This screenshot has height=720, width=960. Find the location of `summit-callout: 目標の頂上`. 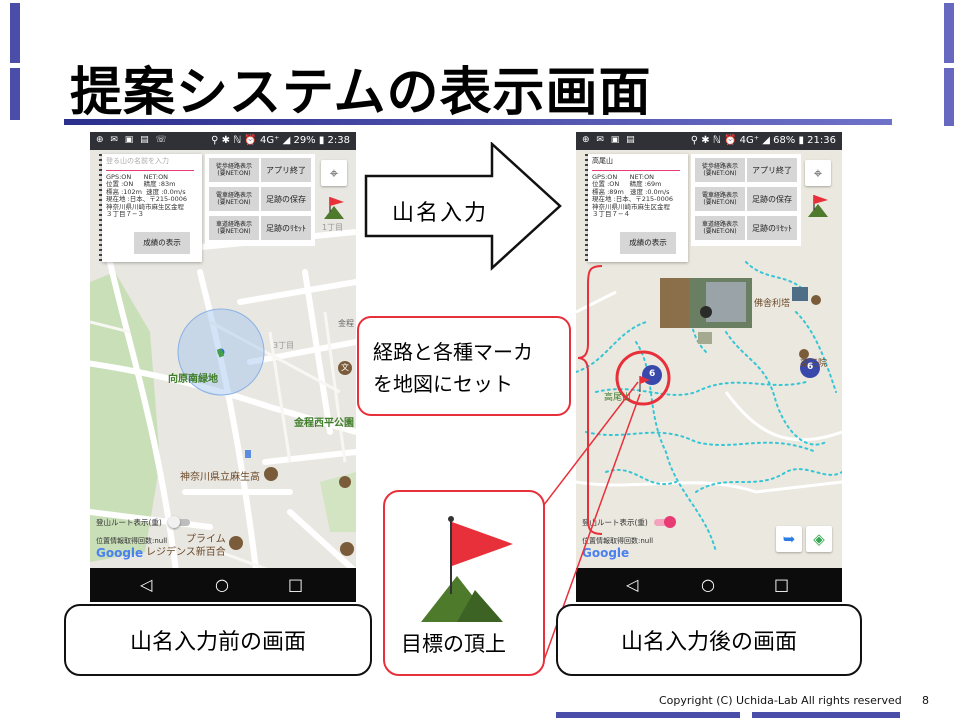

summit-callout: 目標の頂上 is located at coordinates (464, 583).